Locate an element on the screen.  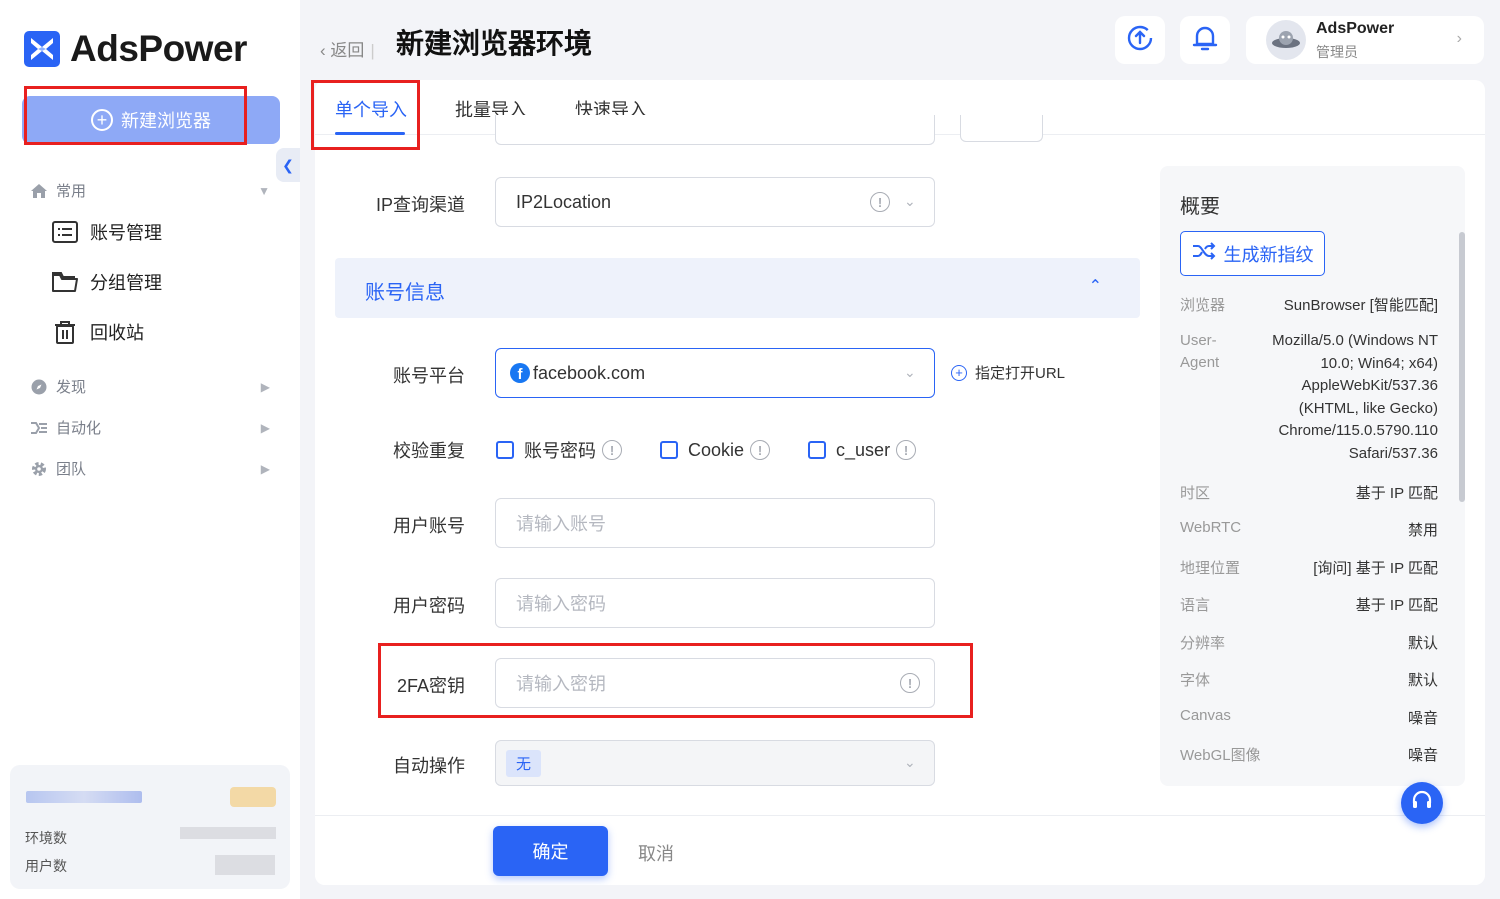
app-logo: AdsPower is located at coordinates (135, 49).